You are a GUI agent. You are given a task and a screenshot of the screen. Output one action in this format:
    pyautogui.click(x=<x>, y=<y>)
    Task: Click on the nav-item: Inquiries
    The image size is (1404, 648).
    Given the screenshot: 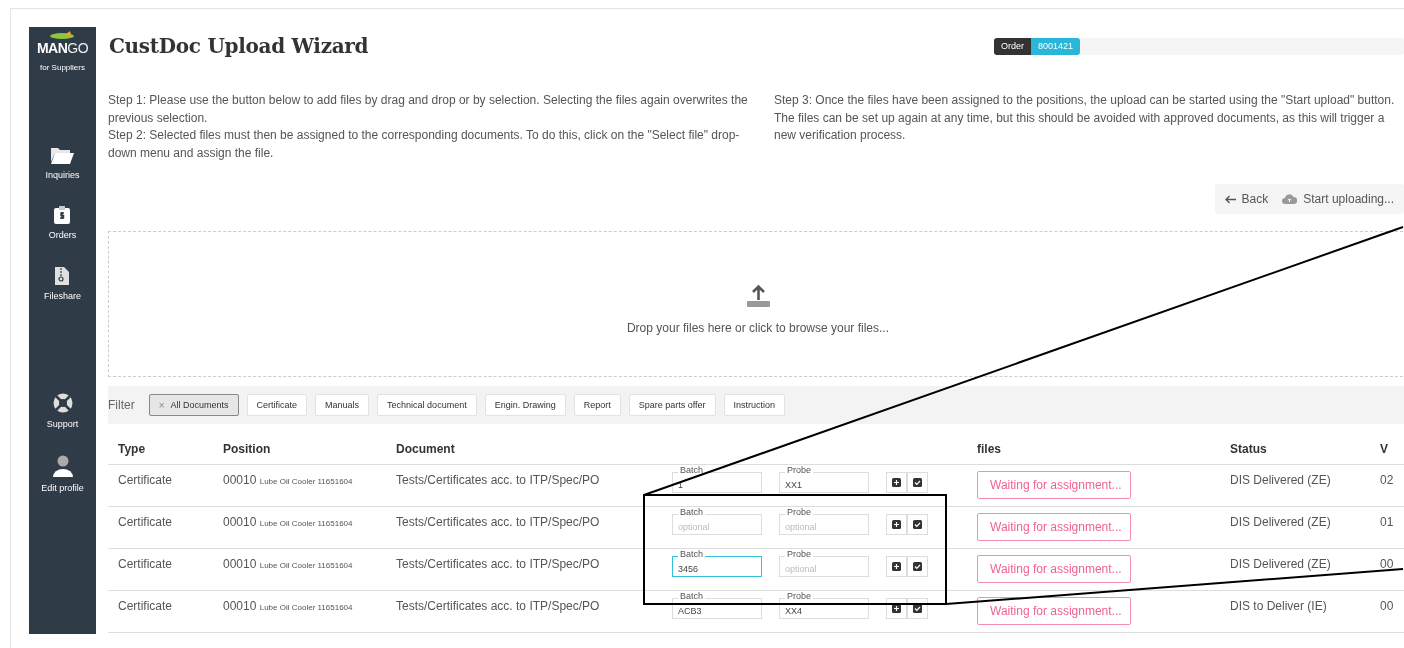 What is the action you would take?
    pyautogui.click(x=62, y=163)
    